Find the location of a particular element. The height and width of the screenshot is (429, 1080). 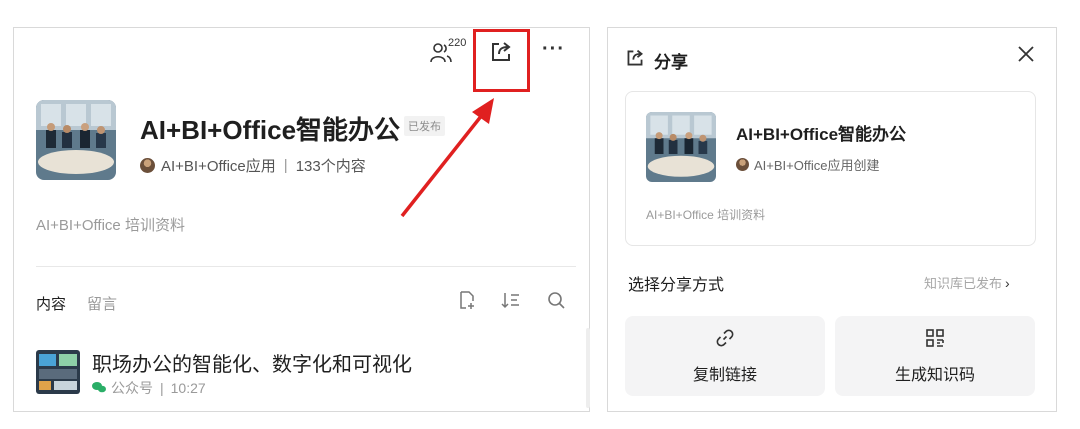

share-dialog-title: 分享 is located at coordinates (671, 62).